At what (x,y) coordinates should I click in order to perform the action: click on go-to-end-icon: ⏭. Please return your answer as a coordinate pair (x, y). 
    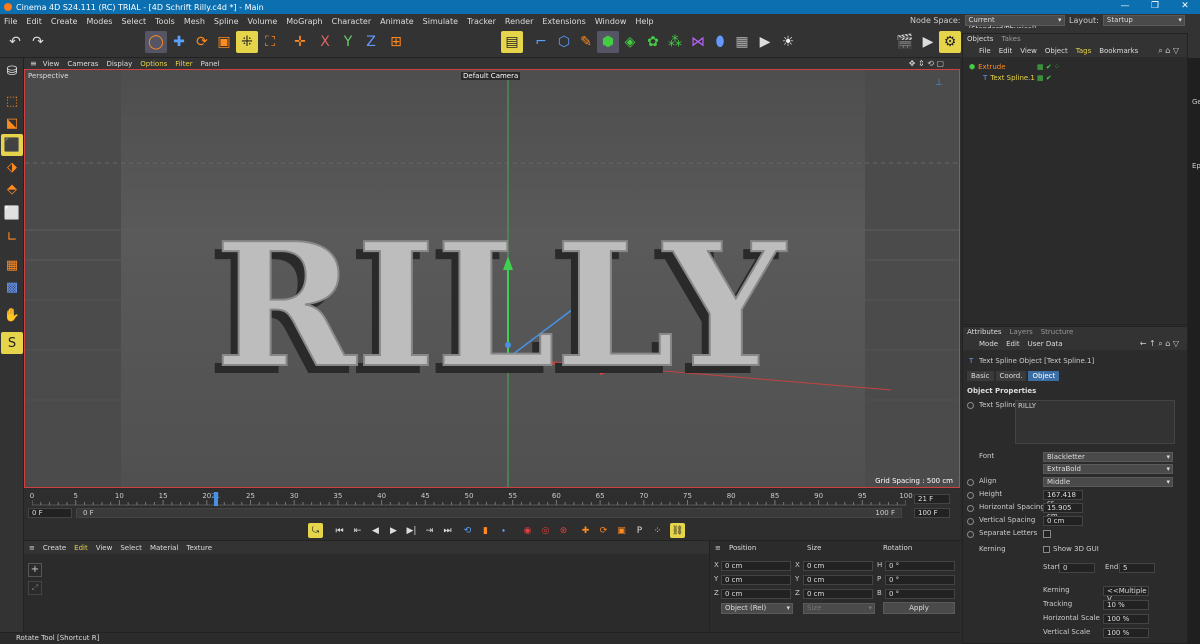
    Looking at the image, I should click on (447, 530).